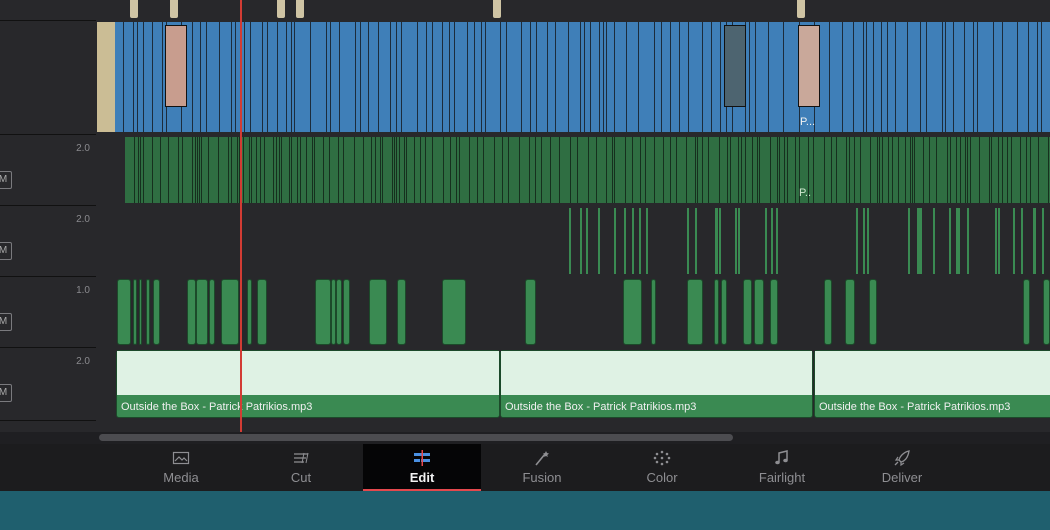 Image resolution: width=1050 pixels, height=530 pixels. Describe the element at coordinates (48, 384) in the screenshot. I see `audio-track-header-a4: 2.0 M` at that location.